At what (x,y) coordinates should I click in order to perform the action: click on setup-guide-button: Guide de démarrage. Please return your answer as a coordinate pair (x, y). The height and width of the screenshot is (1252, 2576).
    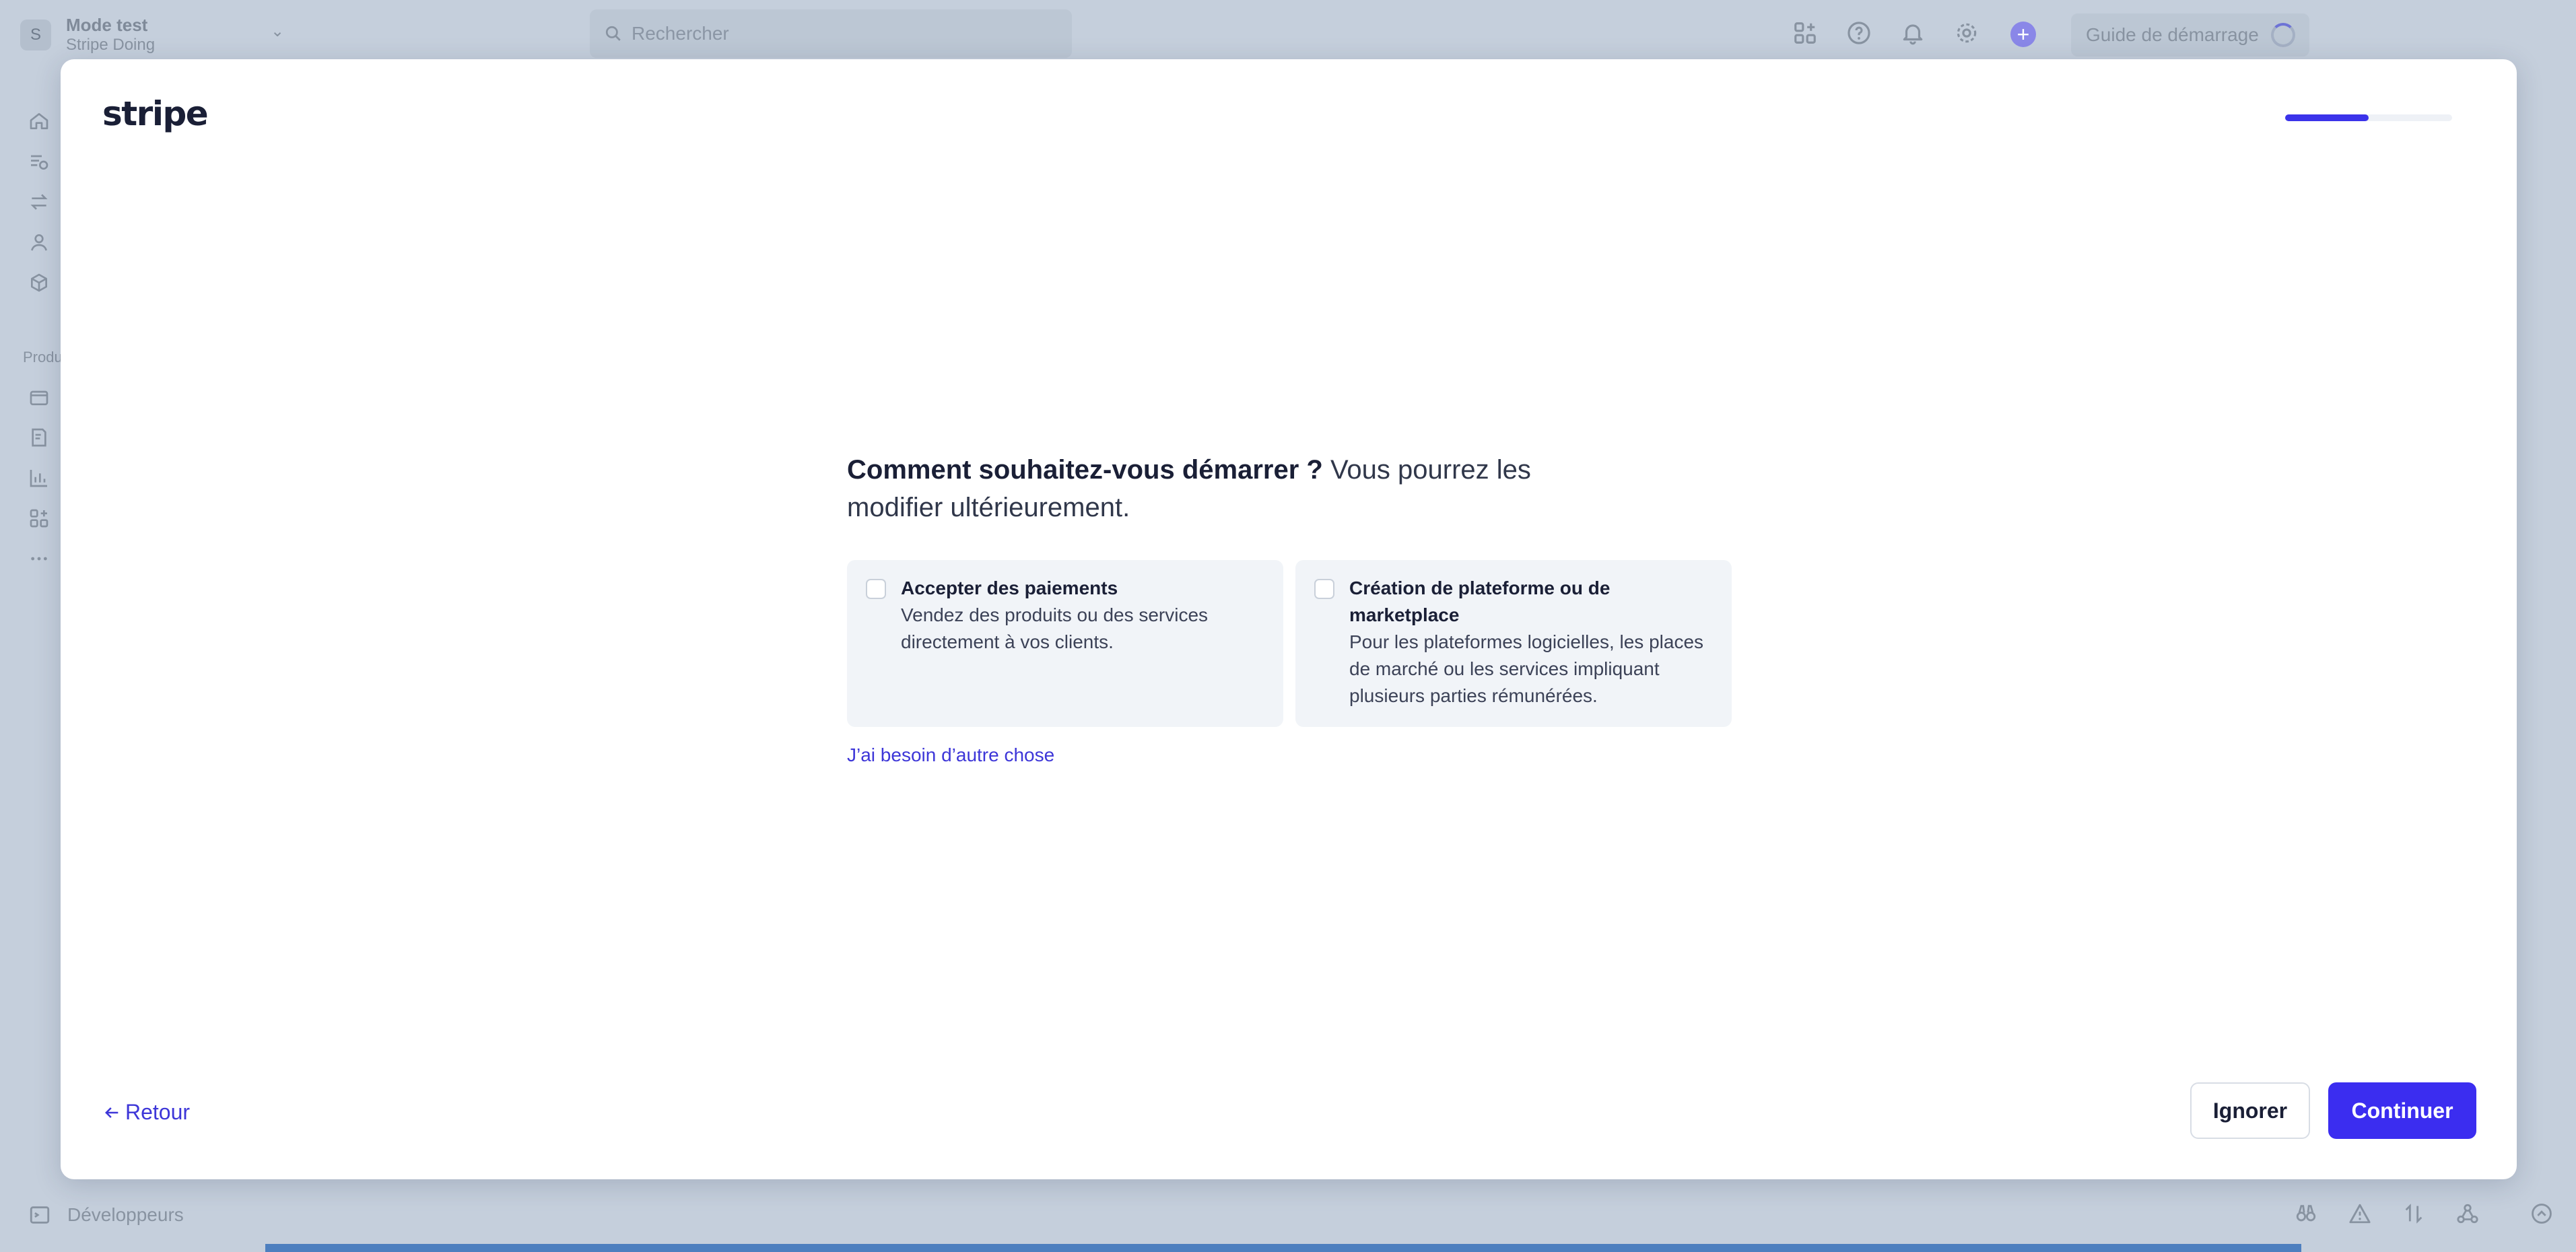
    Looking at the image, I should click on (2190, 35).